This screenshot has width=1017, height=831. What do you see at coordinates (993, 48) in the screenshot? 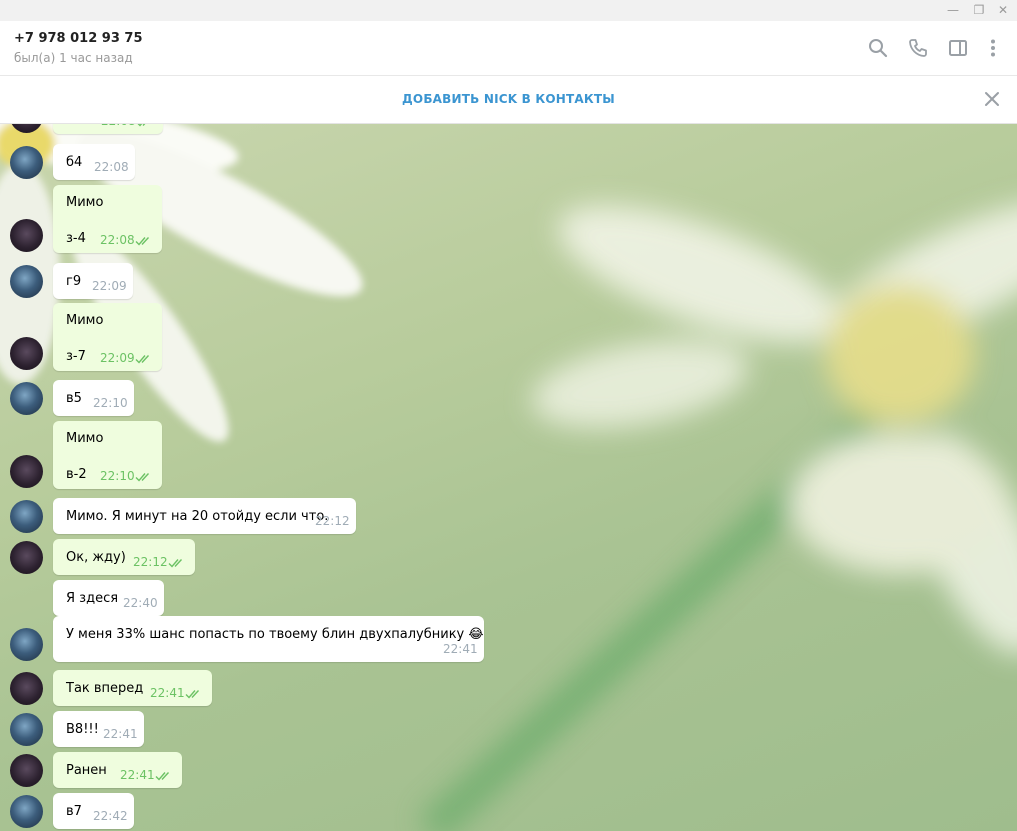
I see `more-vertical-icon` at bounding box center [993, 48].